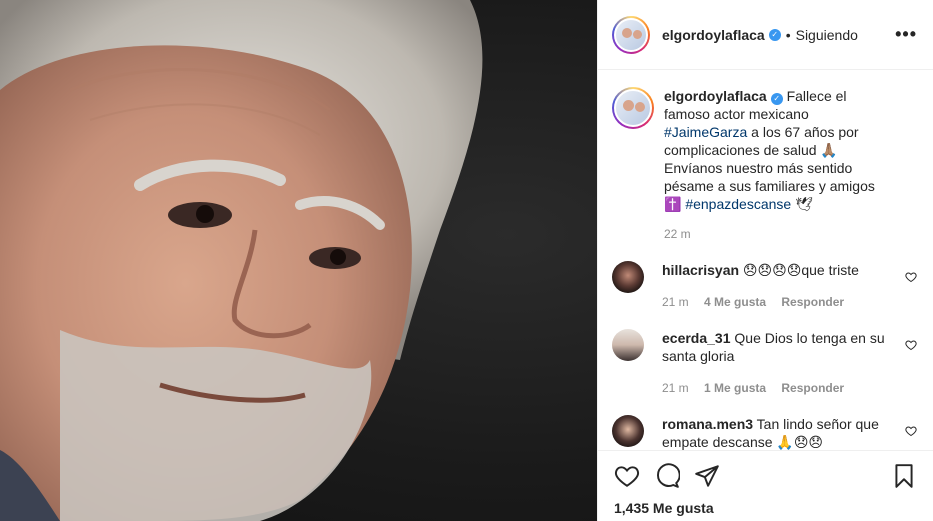 Image resolution: width=933 pixels, height=521 pixels. I want to click on comment-username: hillacrisyan, so click(700, 270).